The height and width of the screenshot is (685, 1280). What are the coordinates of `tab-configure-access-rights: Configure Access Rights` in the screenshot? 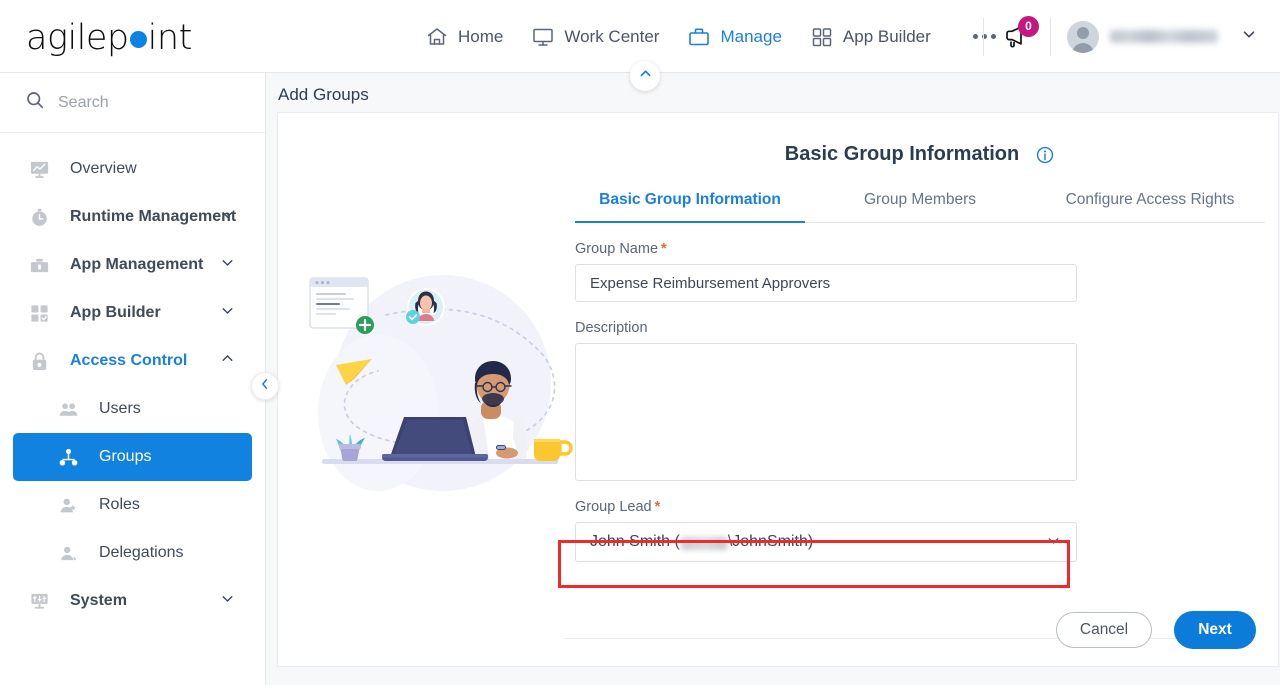 It's located at (1150, 206).